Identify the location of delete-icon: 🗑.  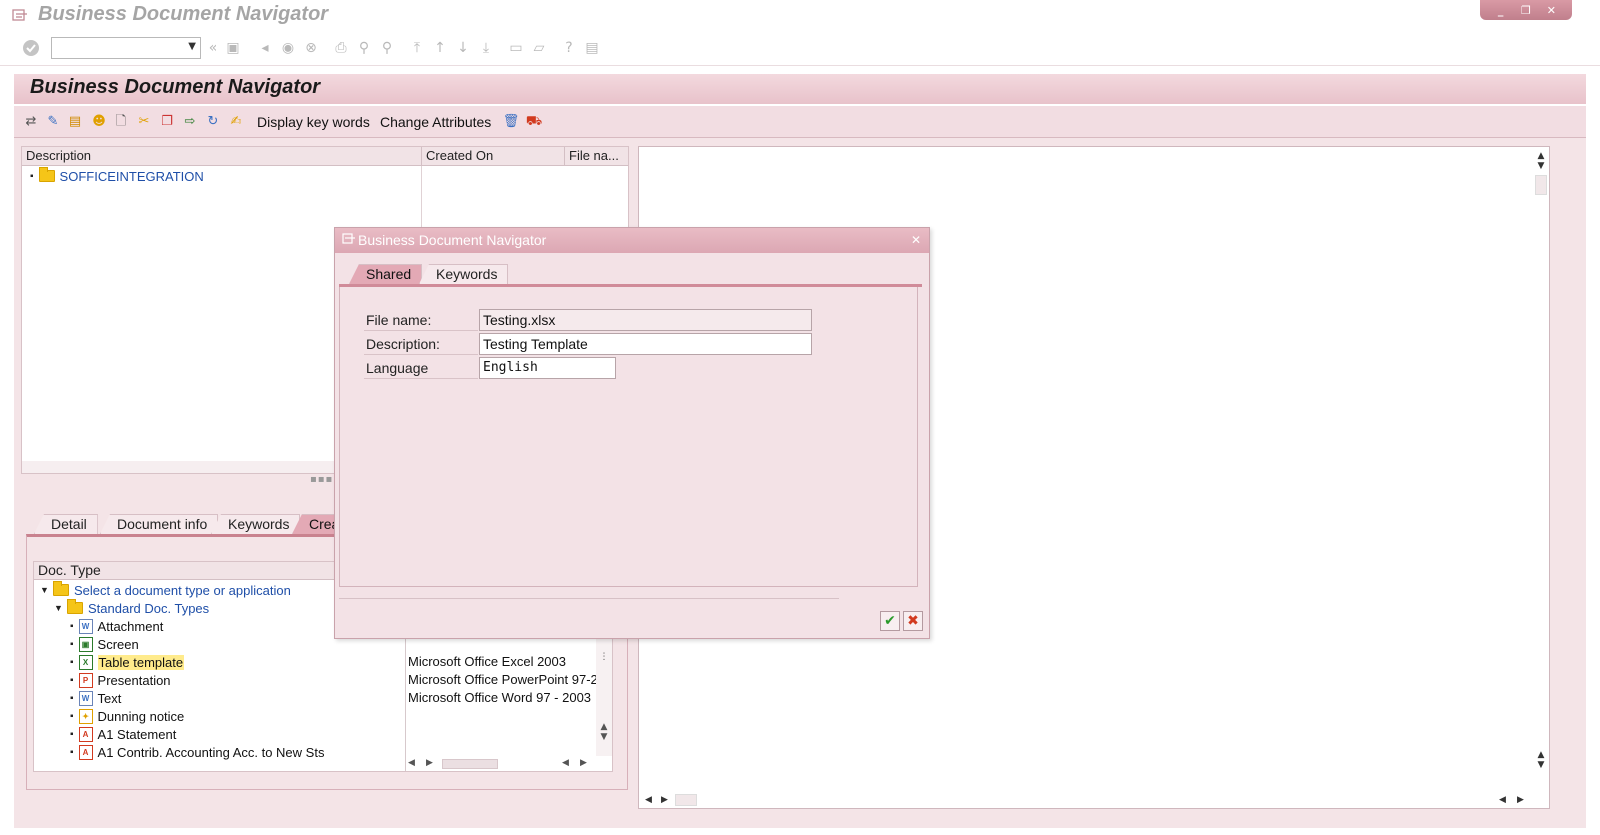
(511, 122).